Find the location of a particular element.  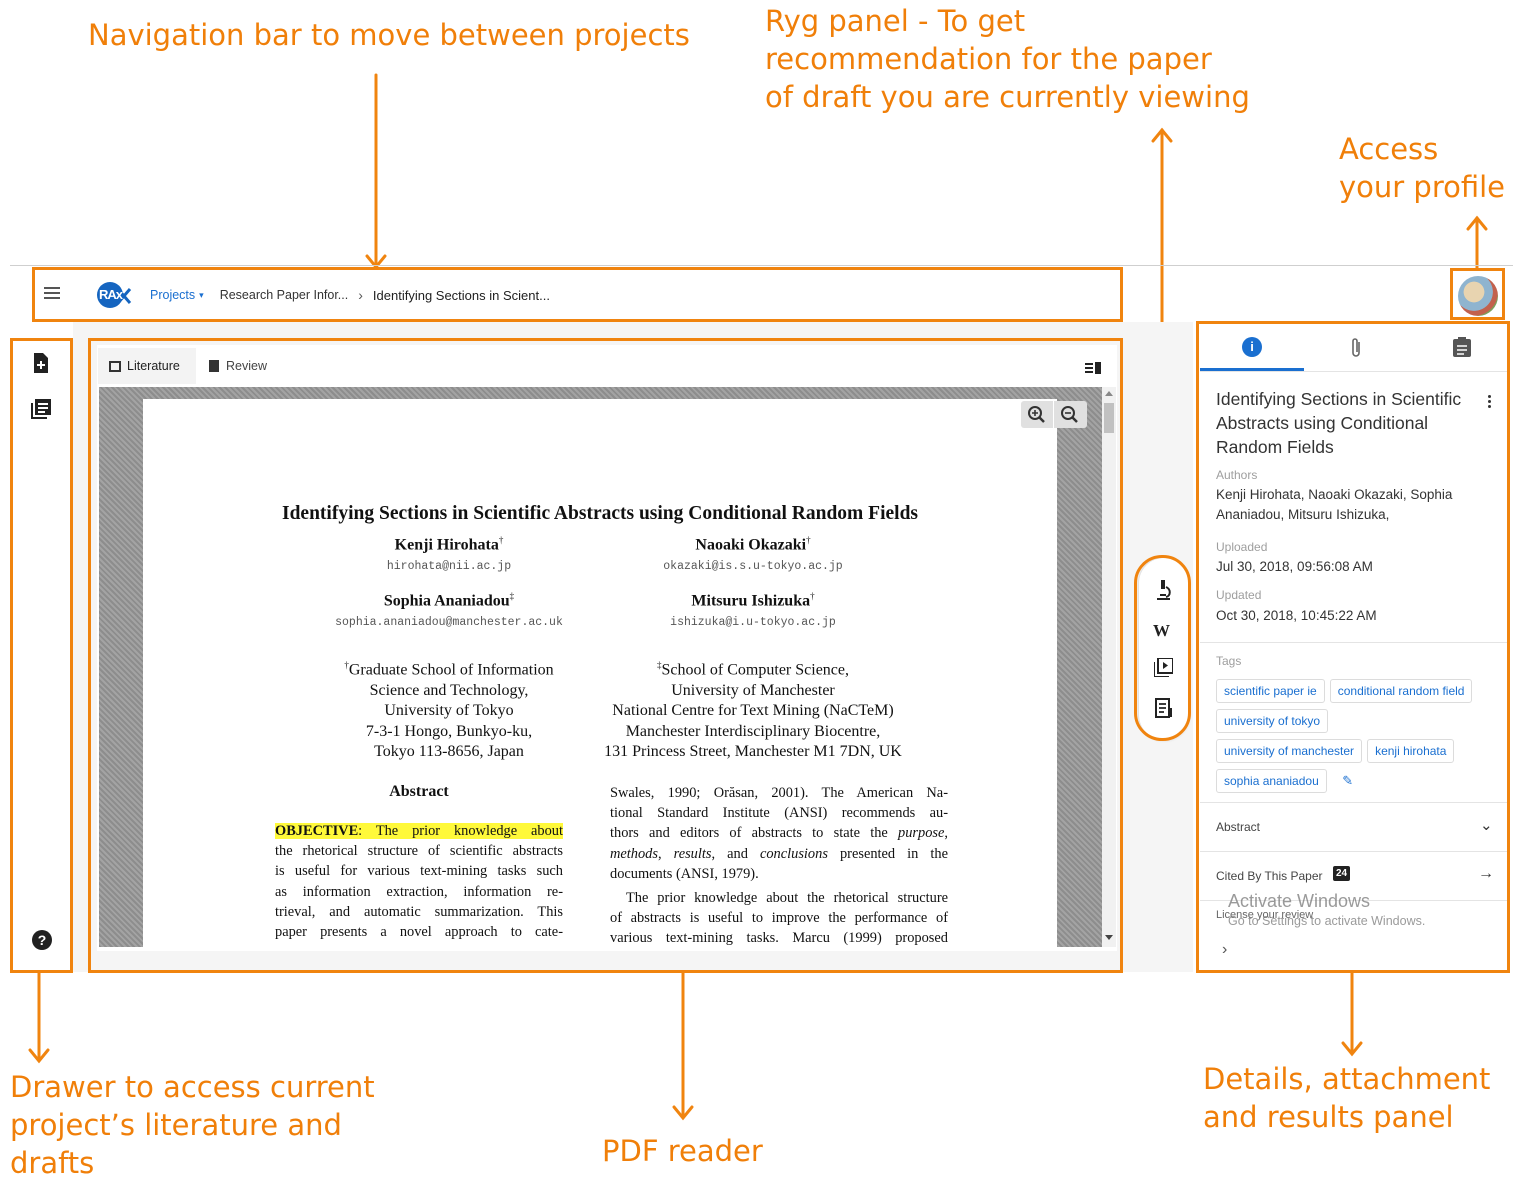

highlight-ryg-panel is located at coordinates (1162, 648).